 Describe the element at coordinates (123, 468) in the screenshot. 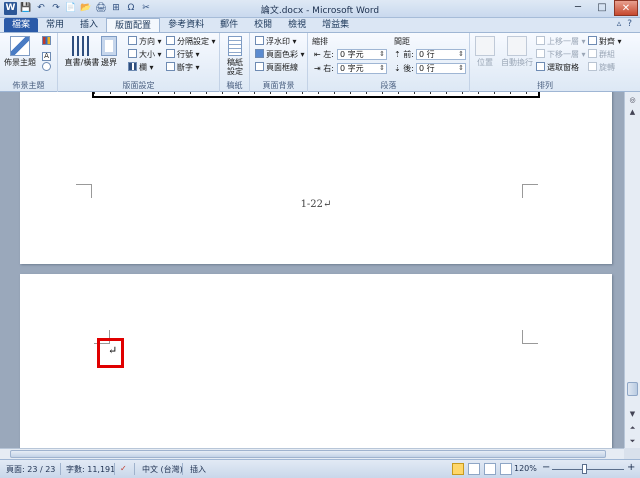

I see `proofing-icon: ✓` at that location.